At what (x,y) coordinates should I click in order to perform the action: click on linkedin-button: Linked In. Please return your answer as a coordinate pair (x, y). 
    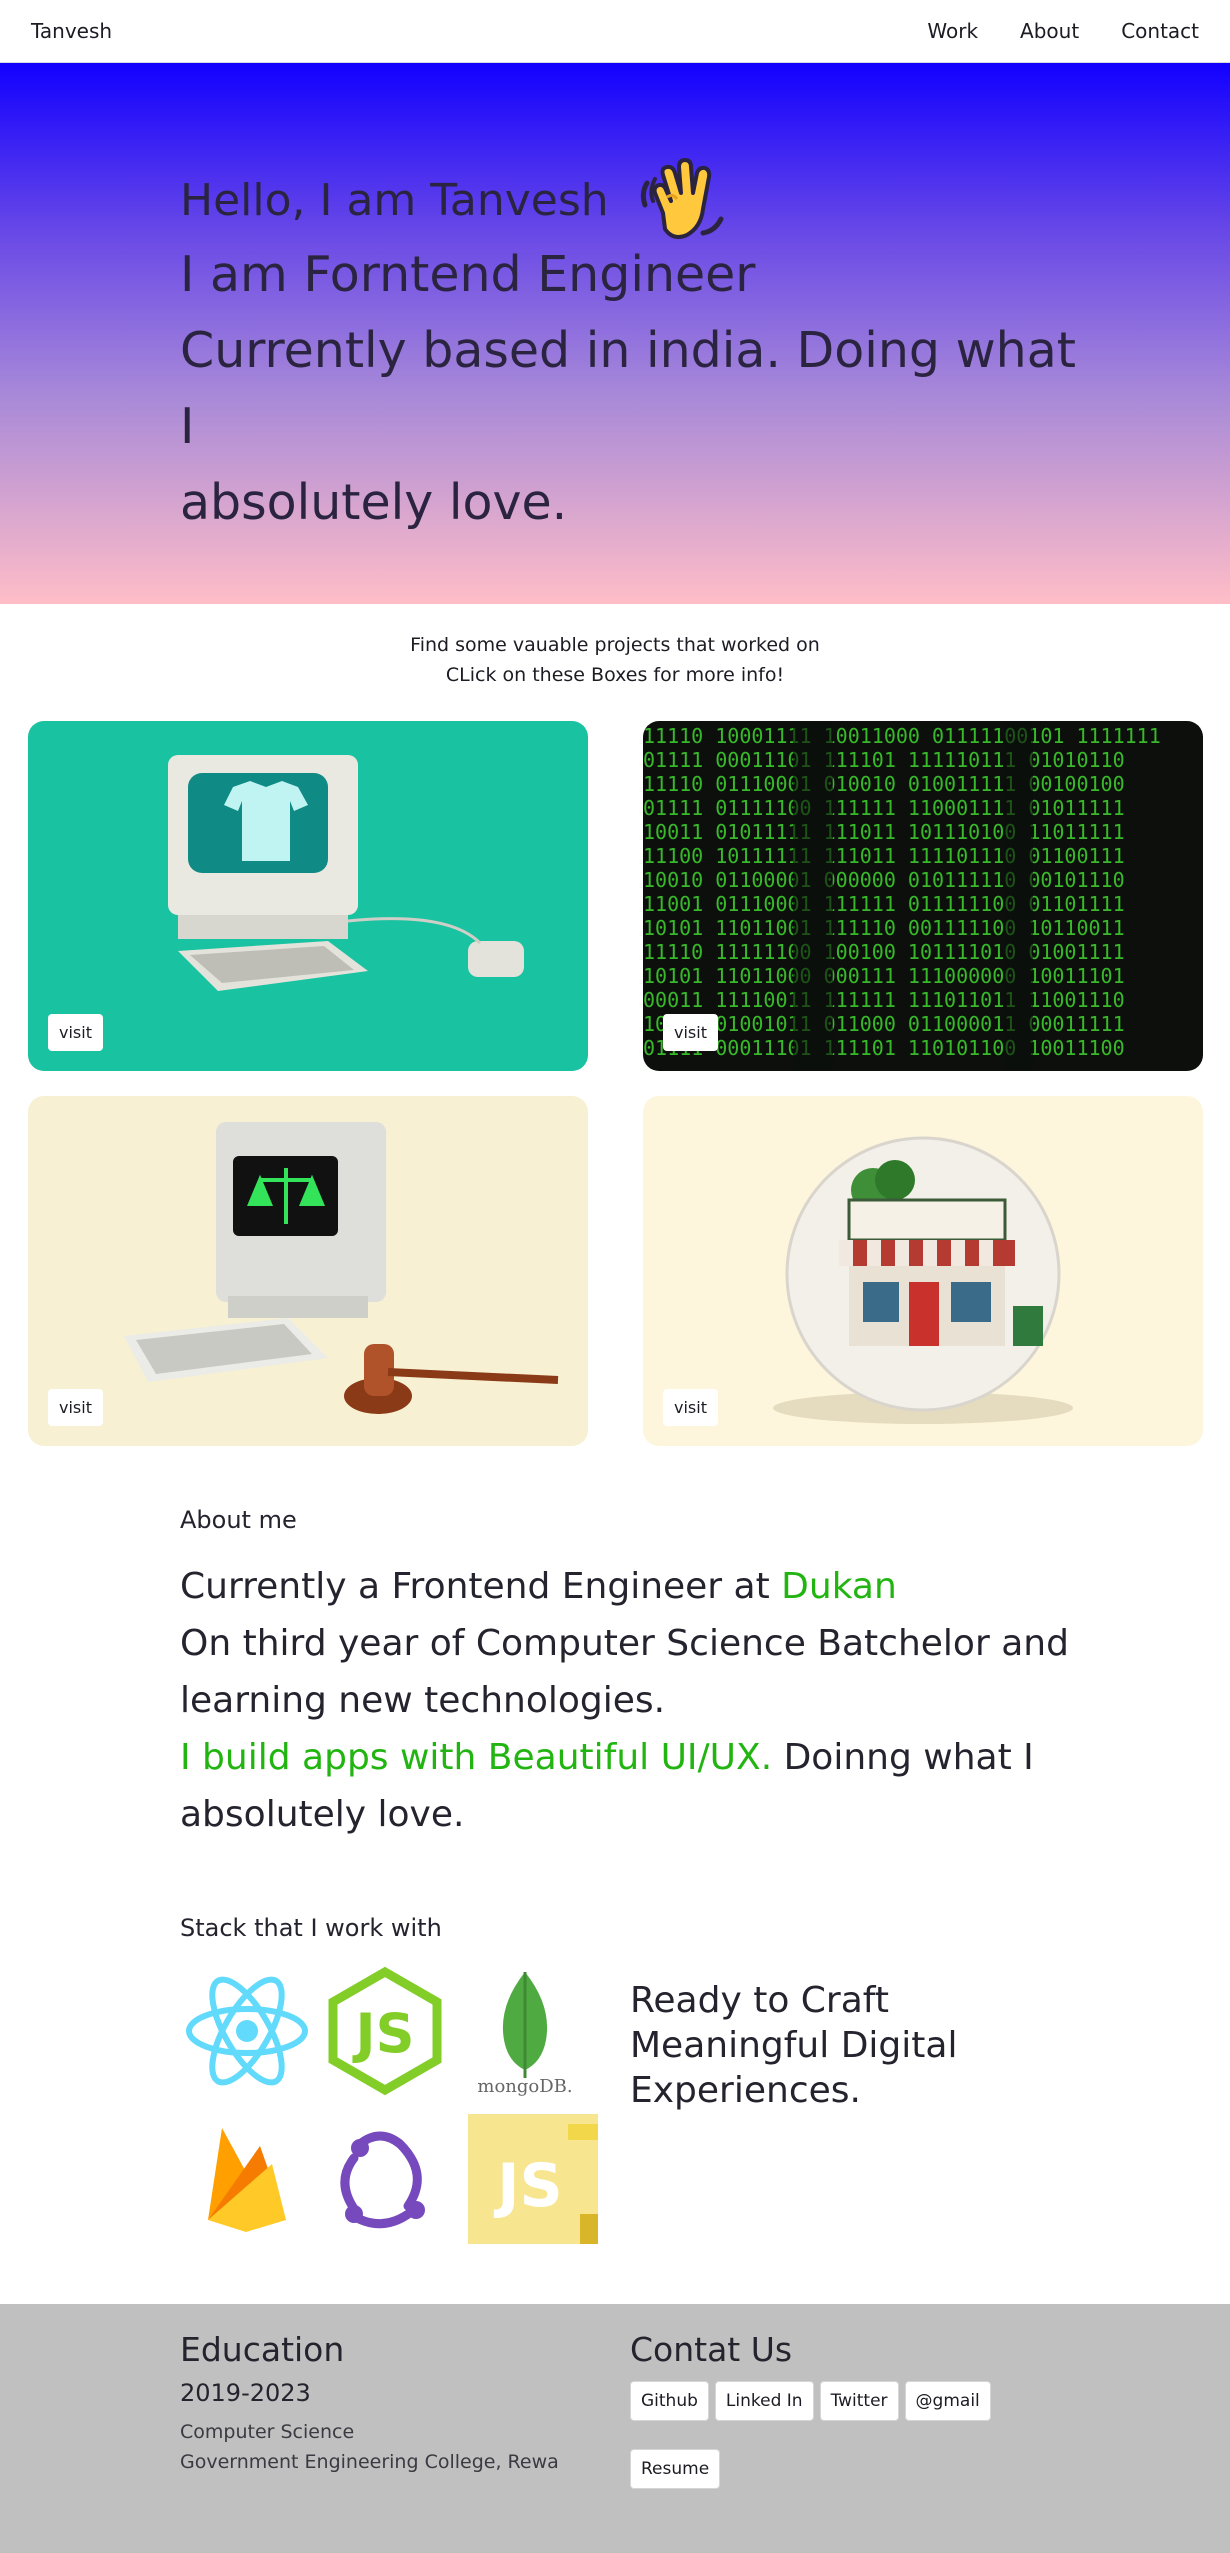
    Looking at the image, I should click on (764, 2401).